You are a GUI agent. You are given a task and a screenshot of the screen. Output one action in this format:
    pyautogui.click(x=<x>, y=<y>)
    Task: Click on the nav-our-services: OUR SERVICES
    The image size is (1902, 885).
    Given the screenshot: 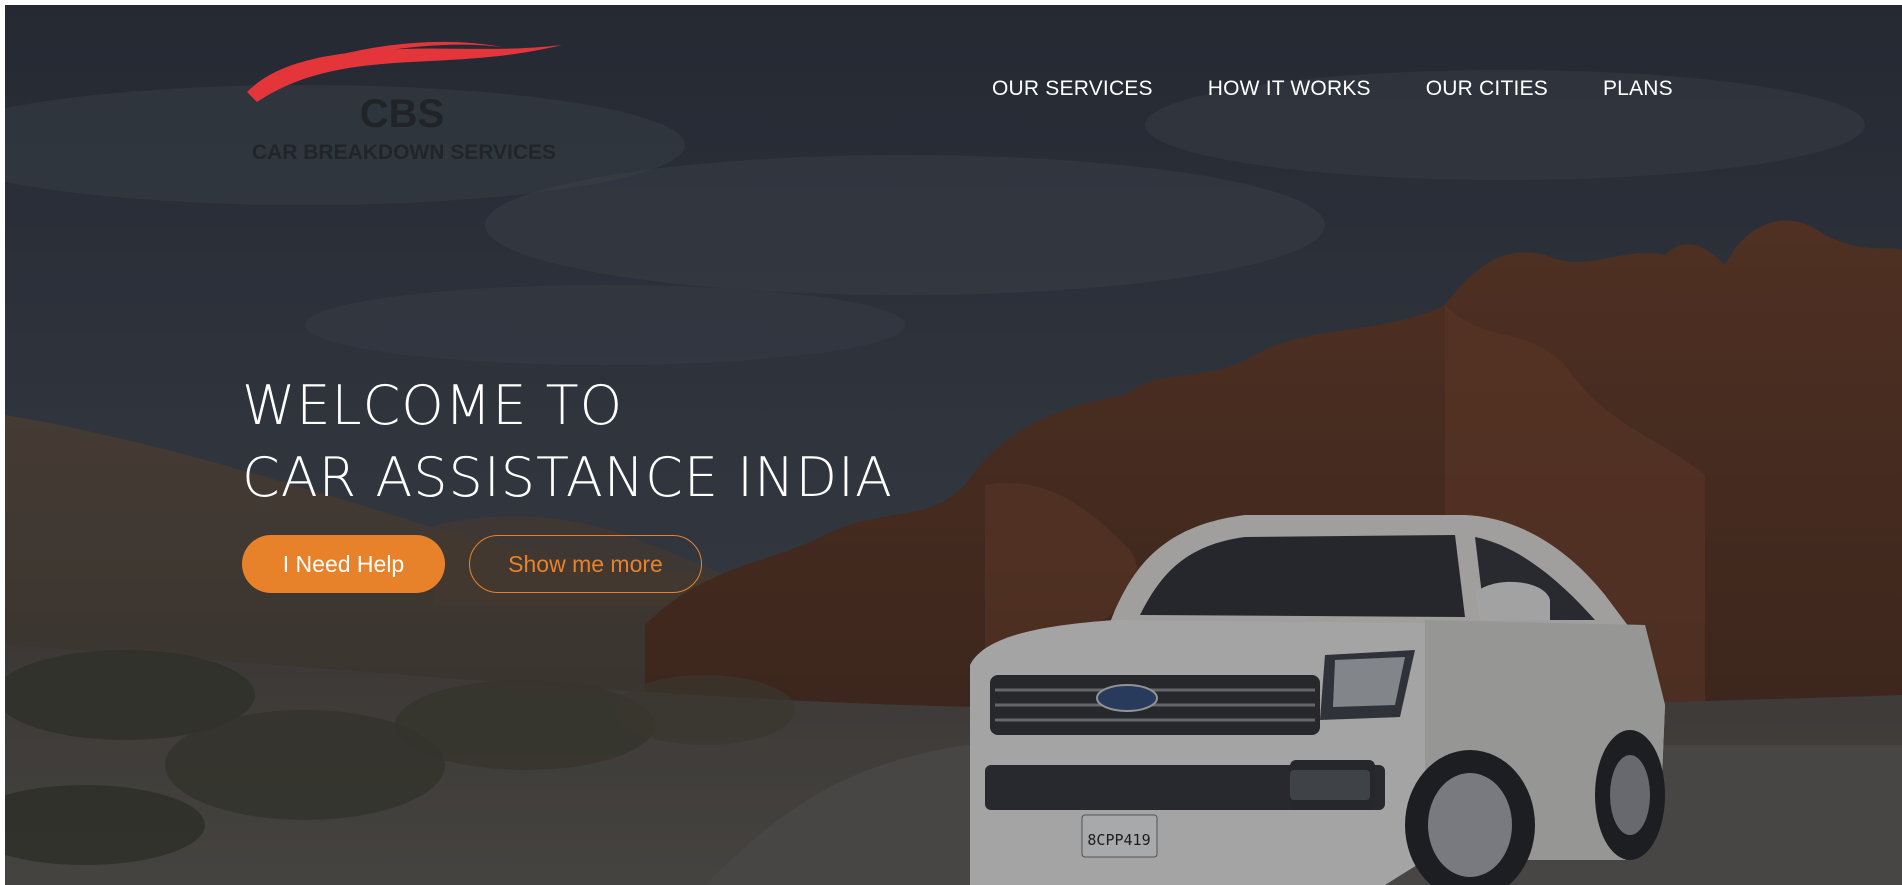 What is the action you would take?
    pyautogui.click(x=1072, y=89)
    